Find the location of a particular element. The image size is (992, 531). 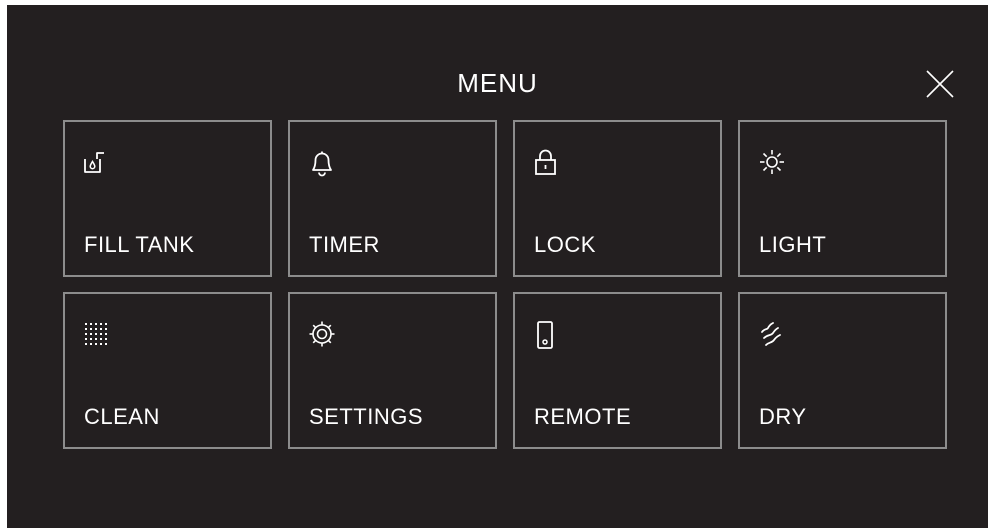

dot-grid-icon is located at coordinates (97, 335).